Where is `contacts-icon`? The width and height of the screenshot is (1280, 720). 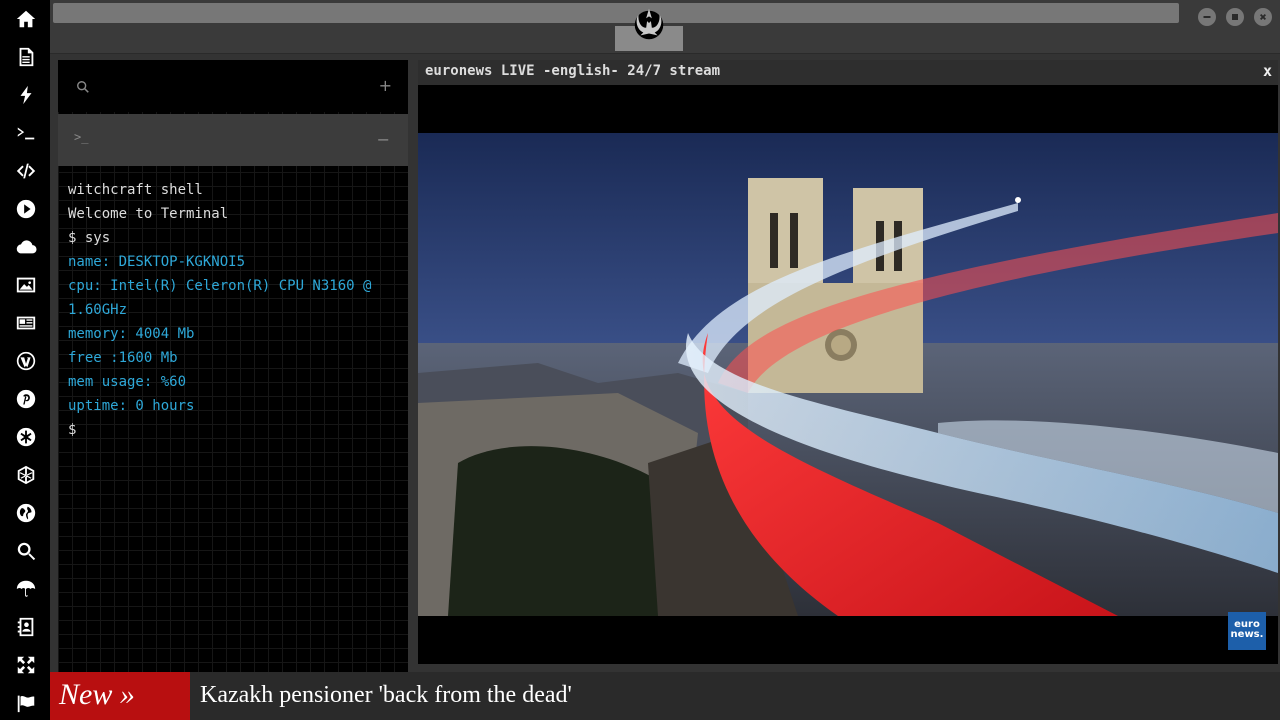
contacts-icon is located at coordinates (26, 627).